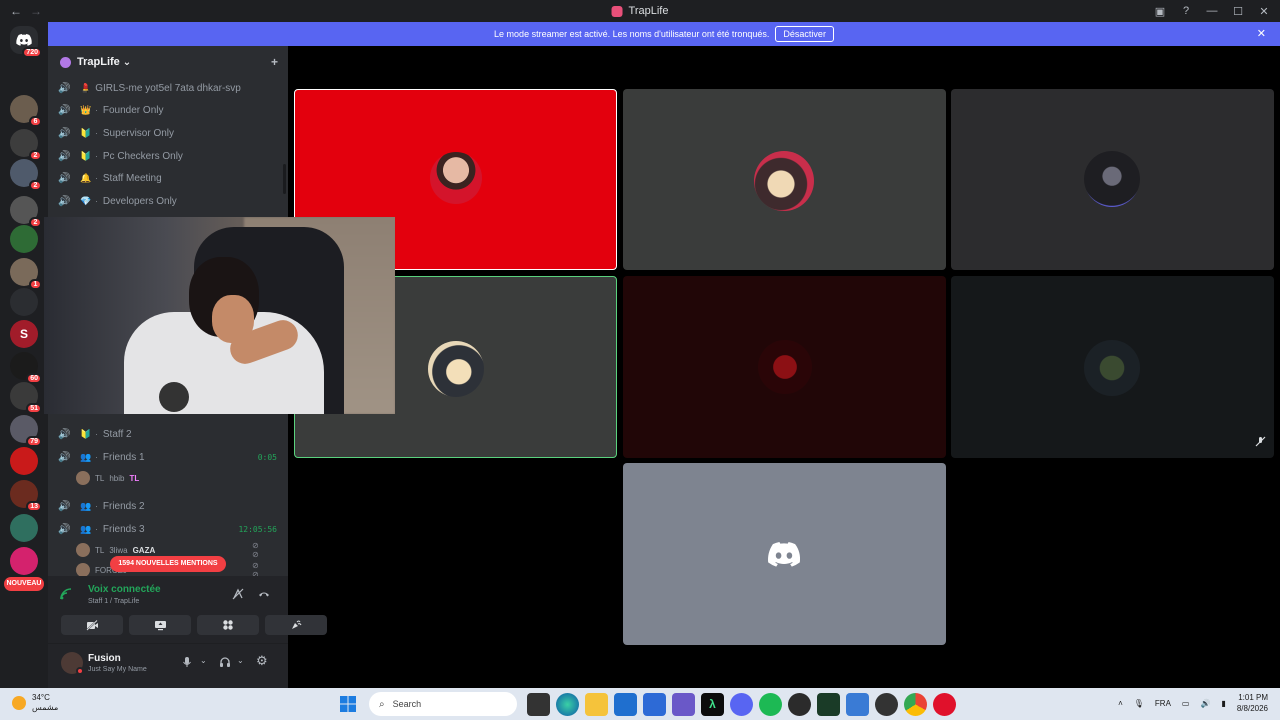 The image size is (1280, 720). Describe the element at coordinates (1252, 703) in the screenshot. I see `clock: 1:01 PM 8/8/2026` at that location.